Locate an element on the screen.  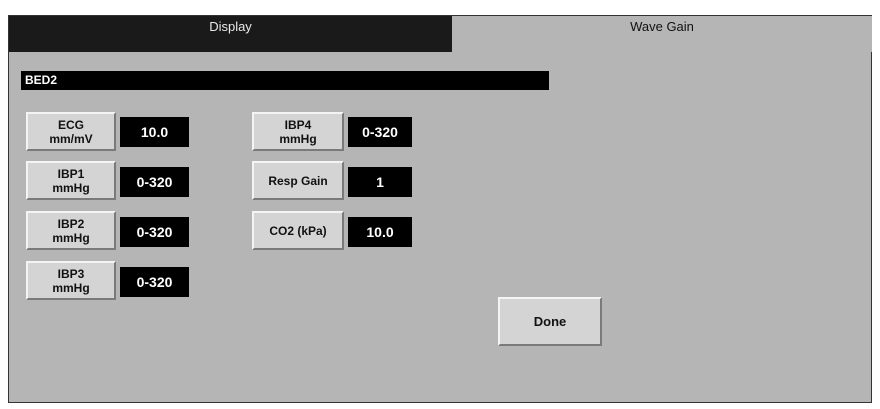
button-label: CO2 (kPa) is located at coordinates (298, 230).